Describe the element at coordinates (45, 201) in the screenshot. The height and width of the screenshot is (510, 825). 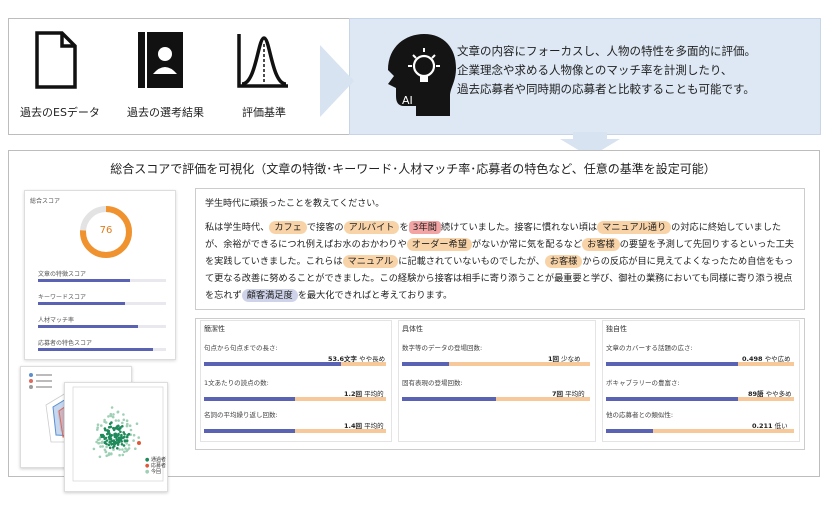
I see `total-score-title: 総合スコア` at that location.